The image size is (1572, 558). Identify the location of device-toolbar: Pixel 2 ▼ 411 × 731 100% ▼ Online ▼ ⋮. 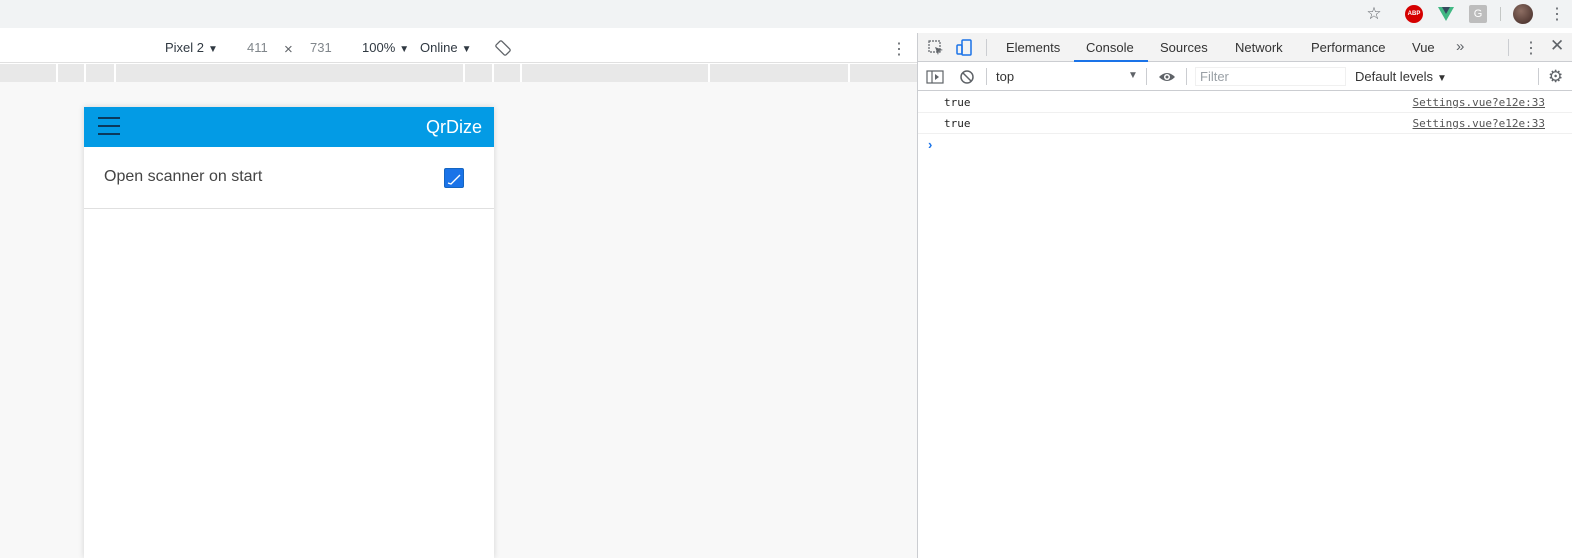
(458, 48).